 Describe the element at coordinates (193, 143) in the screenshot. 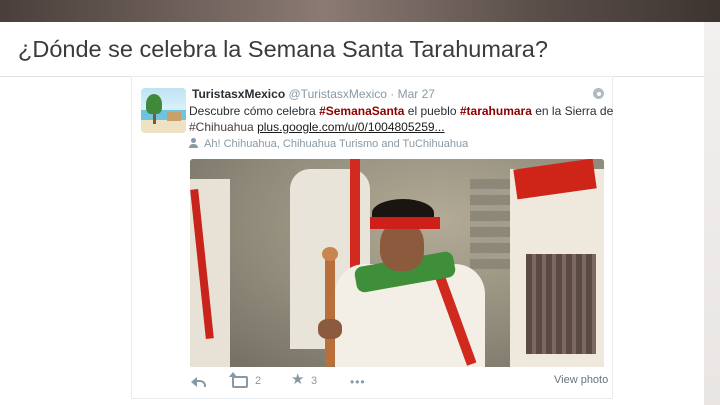

I see `person-icon` at that location.